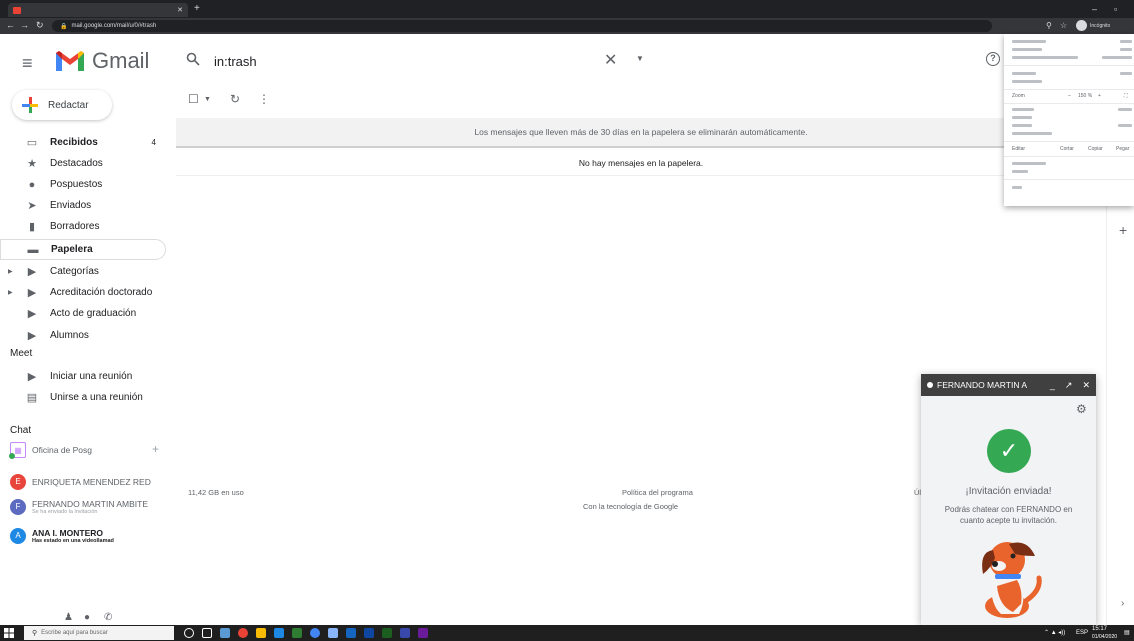 The image size is (1134, 641). Describe the element at coordinates (1069, 385) in the screenshot. I see `popout-chat-icon: ↗` at that location.